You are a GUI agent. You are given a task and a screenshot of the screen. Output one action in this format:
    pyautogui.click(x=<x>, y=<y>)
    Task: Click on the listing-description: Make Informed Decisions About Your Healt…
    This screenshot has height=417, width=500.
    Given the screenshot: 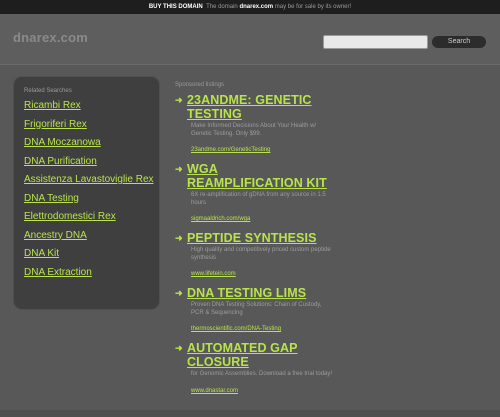 What is the action you would take?
    pyautogui.click(x=254, y=130)
    